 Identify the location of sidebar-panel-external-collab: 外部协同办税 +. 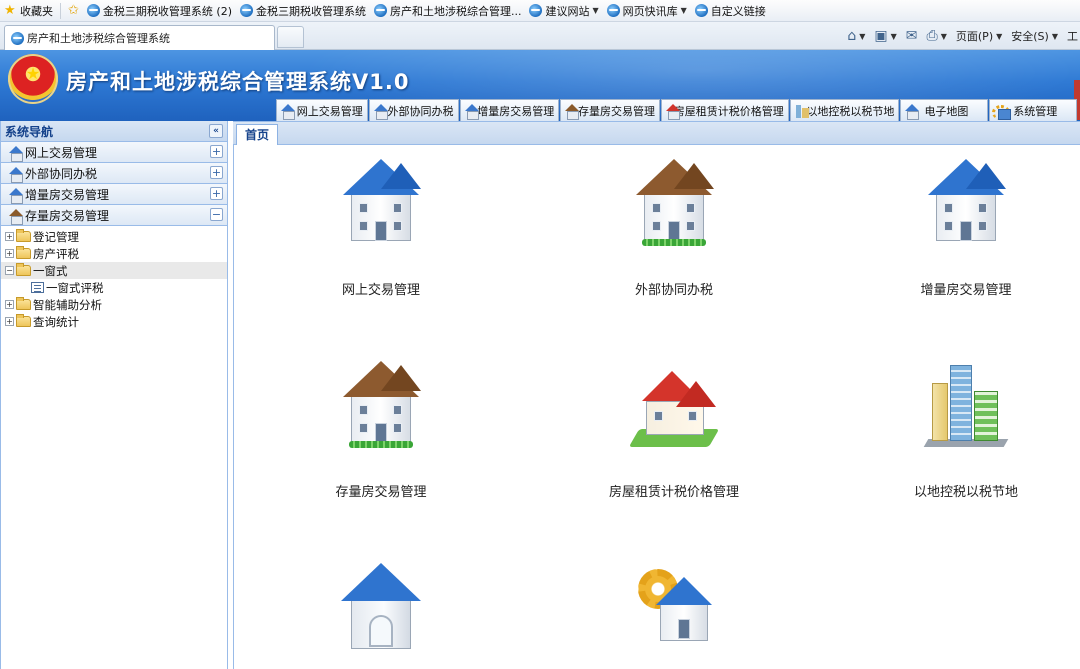
(114, 173).